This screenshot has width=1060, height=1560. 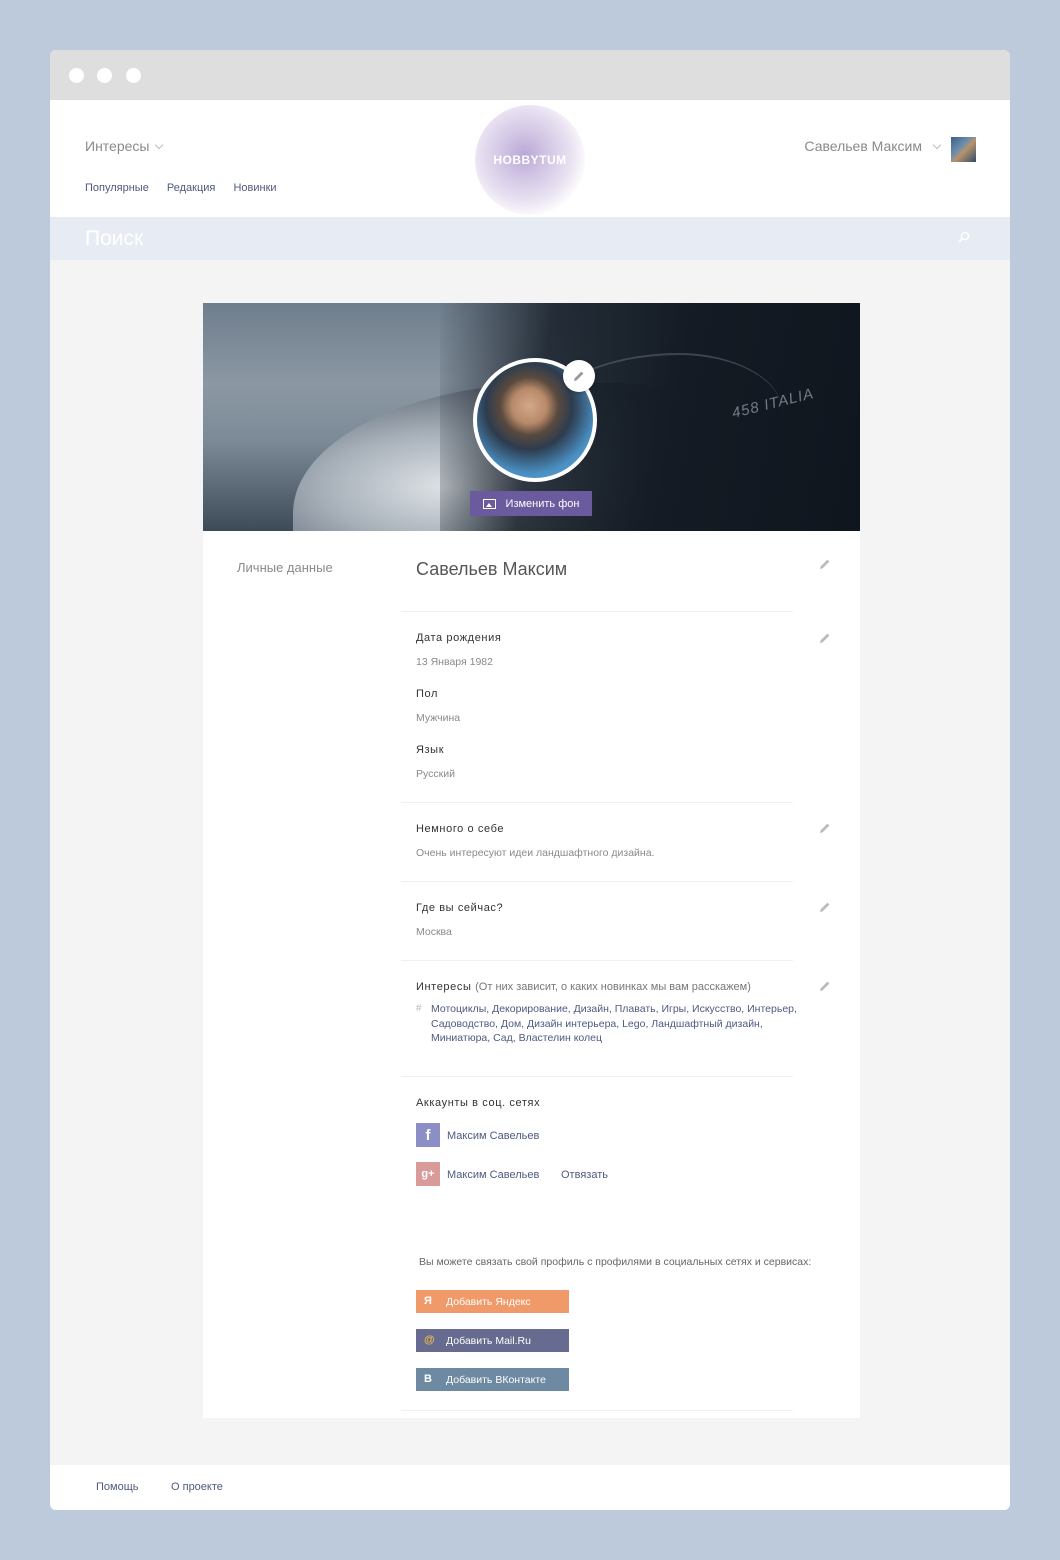 I want to click on window-titlebar, so click(x=530, y=75).